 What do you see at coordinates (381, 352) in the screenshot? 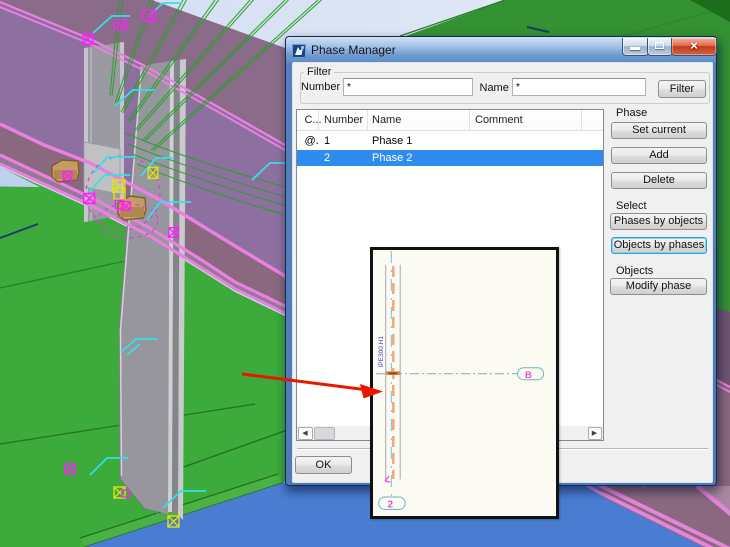
I see `svg-text: IPE300 H1` at bounding box center [381, 352].